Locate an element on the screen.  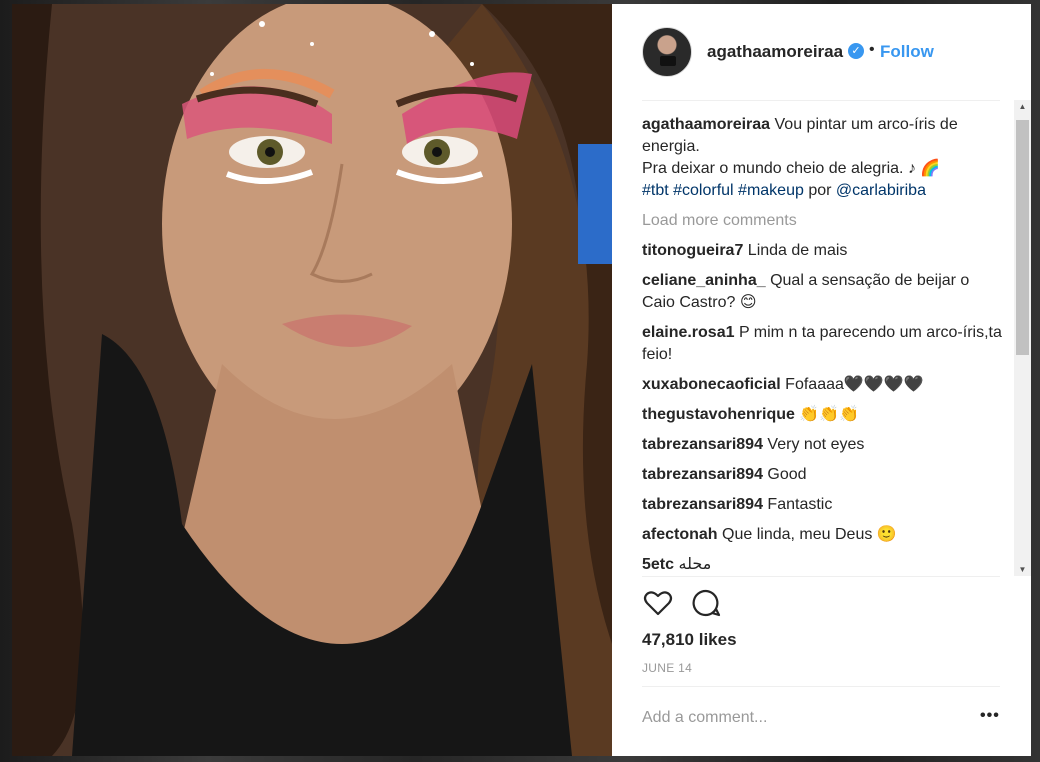
comment-username: 5etc is located at coordinates (658, 564).